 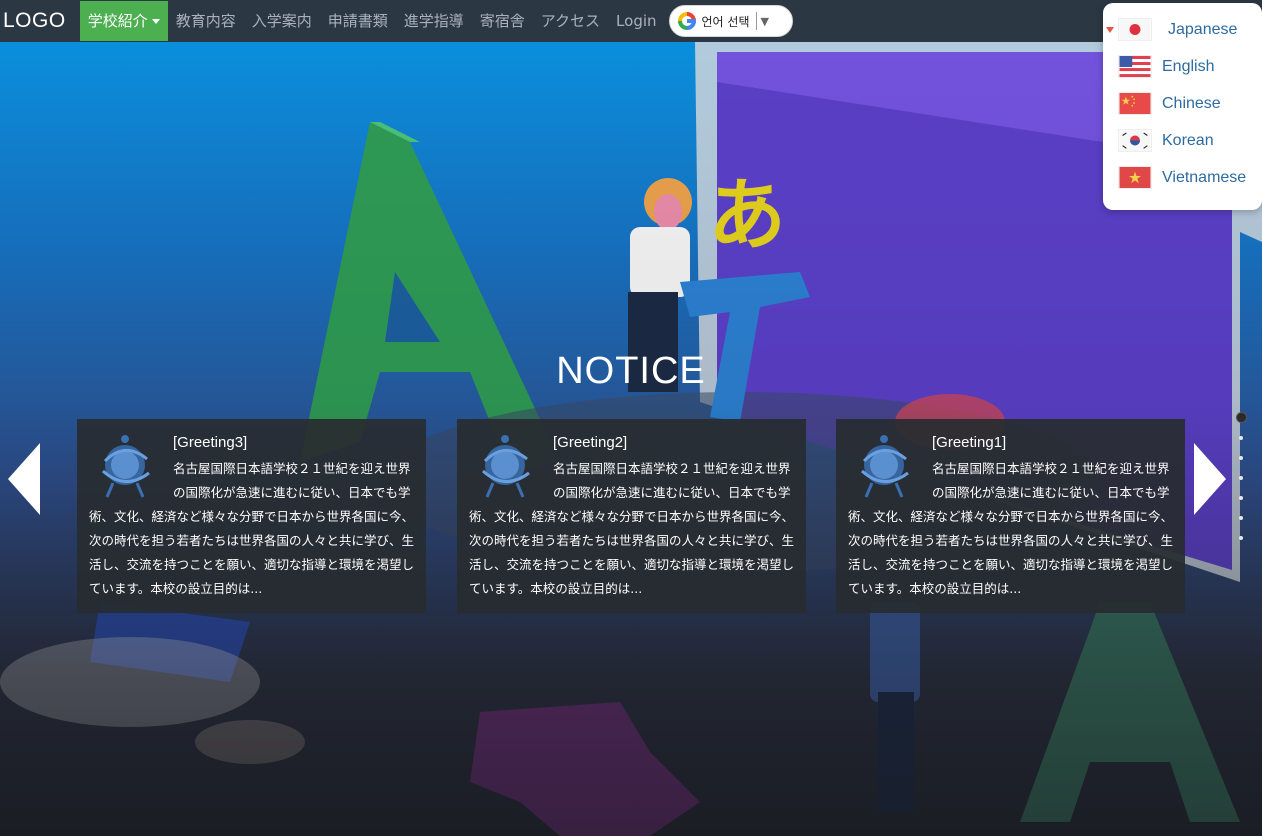 What do you see at coordinates (24, 479) in the screenshot?
I see `chevron-left-icon` at bounding box center [24, 479].